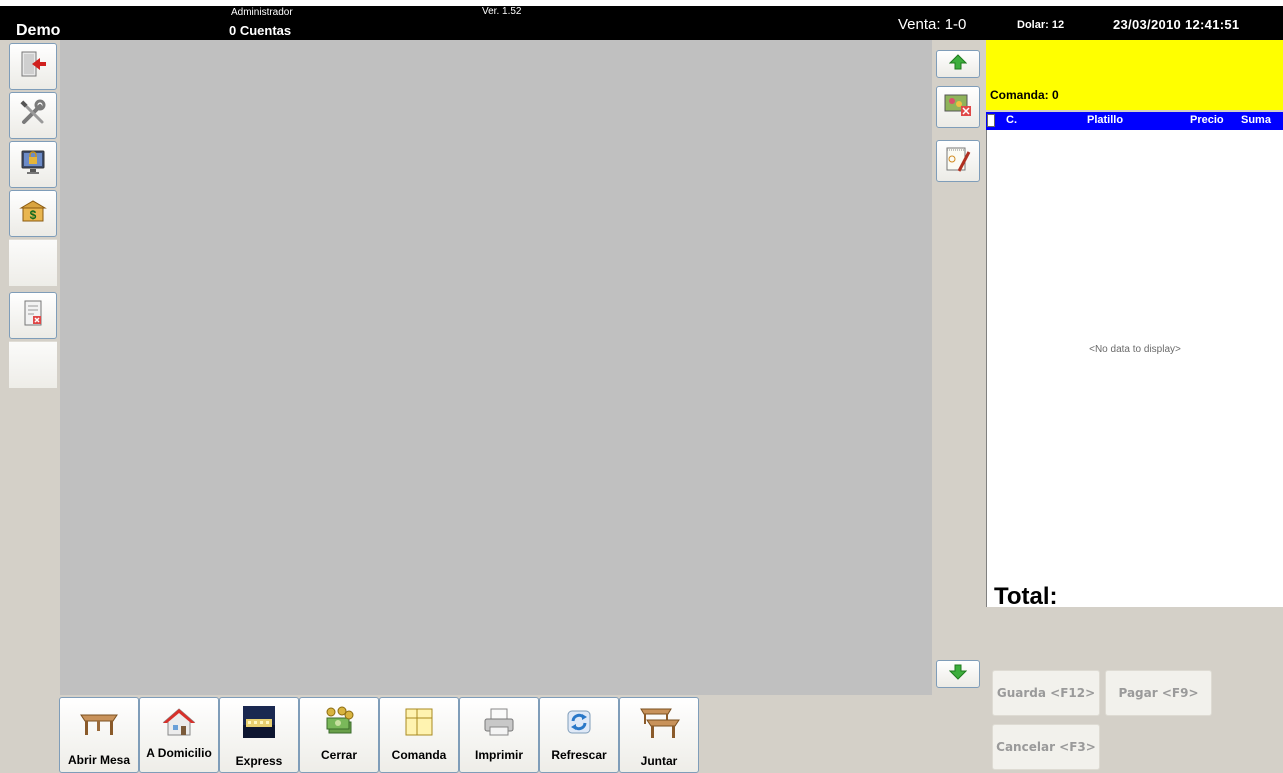 This screenshot has height=773, width=1283. I want to click on cash-box-button: $, so click(33, 213).